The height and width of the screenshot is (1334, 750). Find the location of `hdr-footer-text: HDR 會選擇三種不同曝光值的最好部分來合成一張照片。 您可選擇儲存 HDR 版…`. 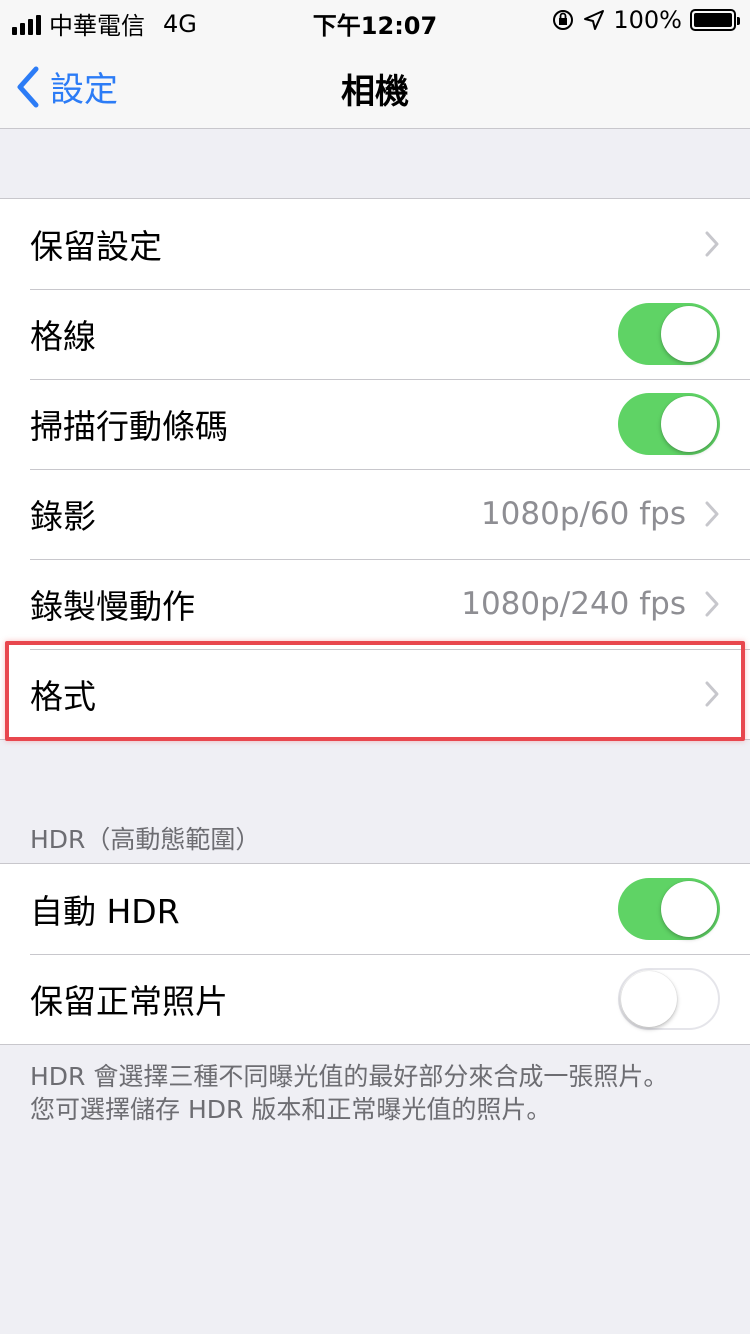

hdr-footer-text: HDR 會選擇三種不同曝光值的最好部分來合成一張照片。 您可選擇儲存 HDR 版… is located at coordinates (380, 1093).